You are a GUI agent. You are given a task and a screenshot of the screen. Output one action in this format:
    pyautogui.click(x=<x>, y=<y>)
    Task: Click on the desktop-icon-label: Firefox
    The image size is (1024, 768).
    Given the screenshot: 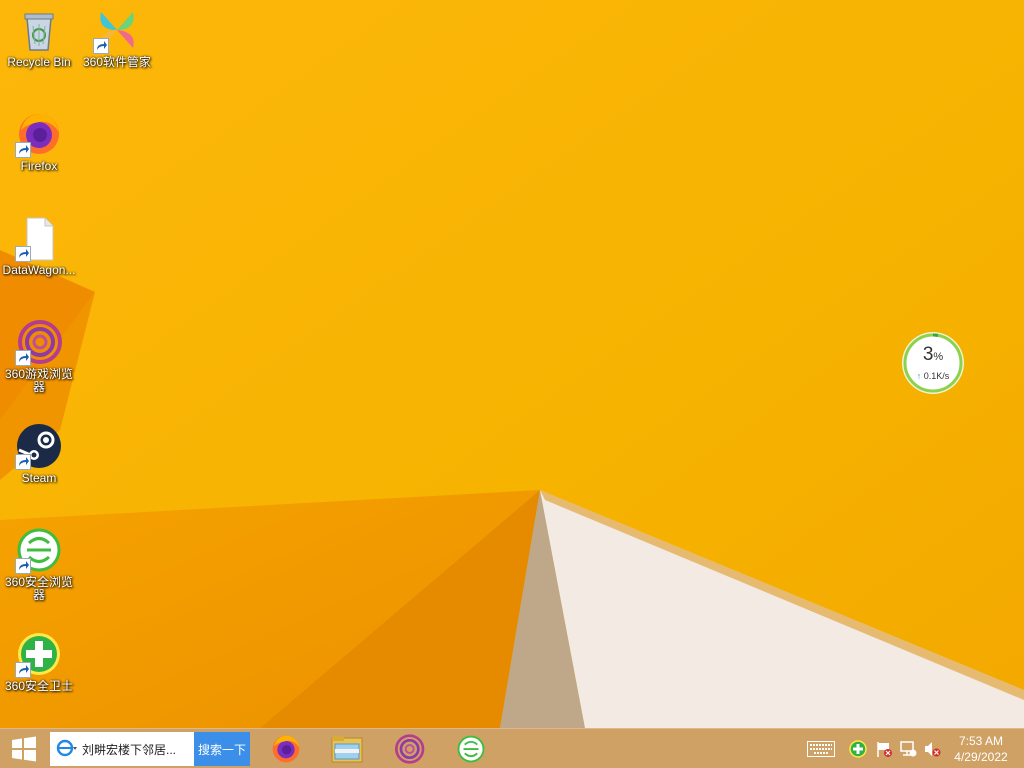 What is the action you would take?
    pyautogui.click(x=39, y=166)
    